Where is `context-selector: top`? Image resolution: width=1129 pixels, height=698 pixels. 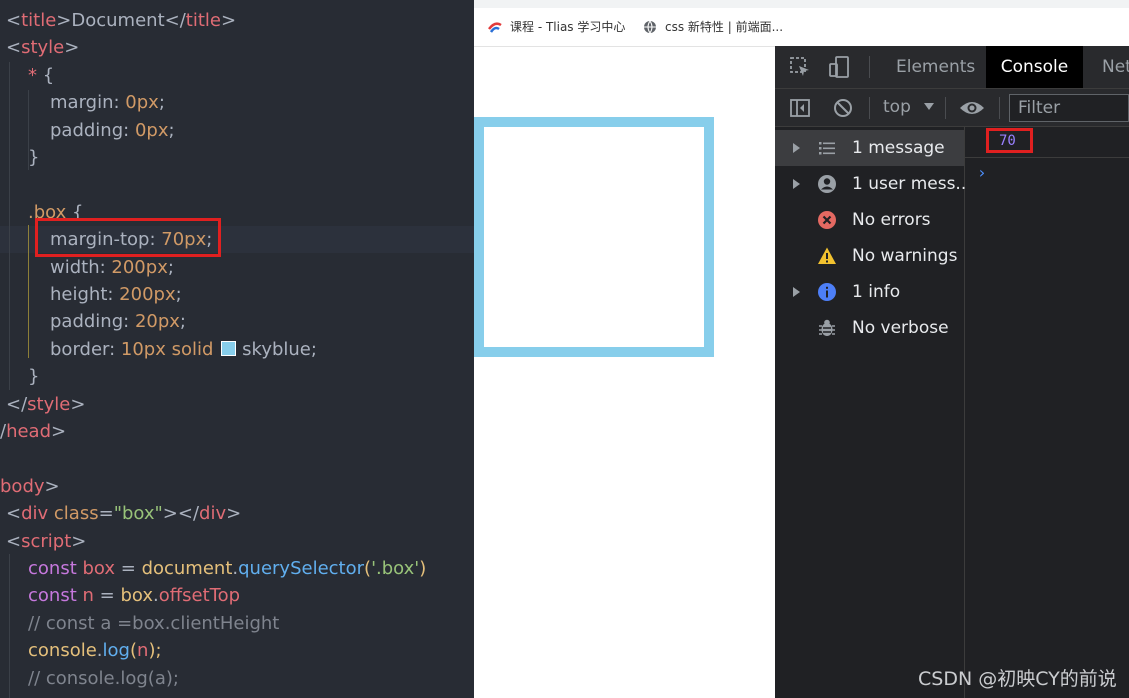 context-selector: top is located at coordinates (909, 107).